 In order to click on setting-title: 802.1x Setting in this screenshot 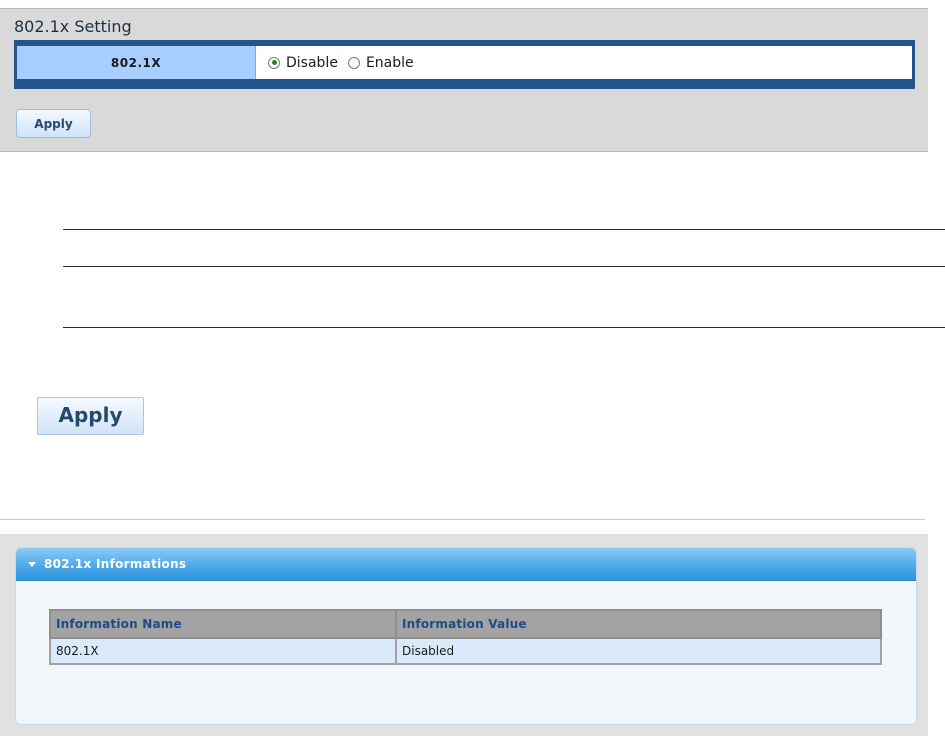, I will do `click(73, 26)`.